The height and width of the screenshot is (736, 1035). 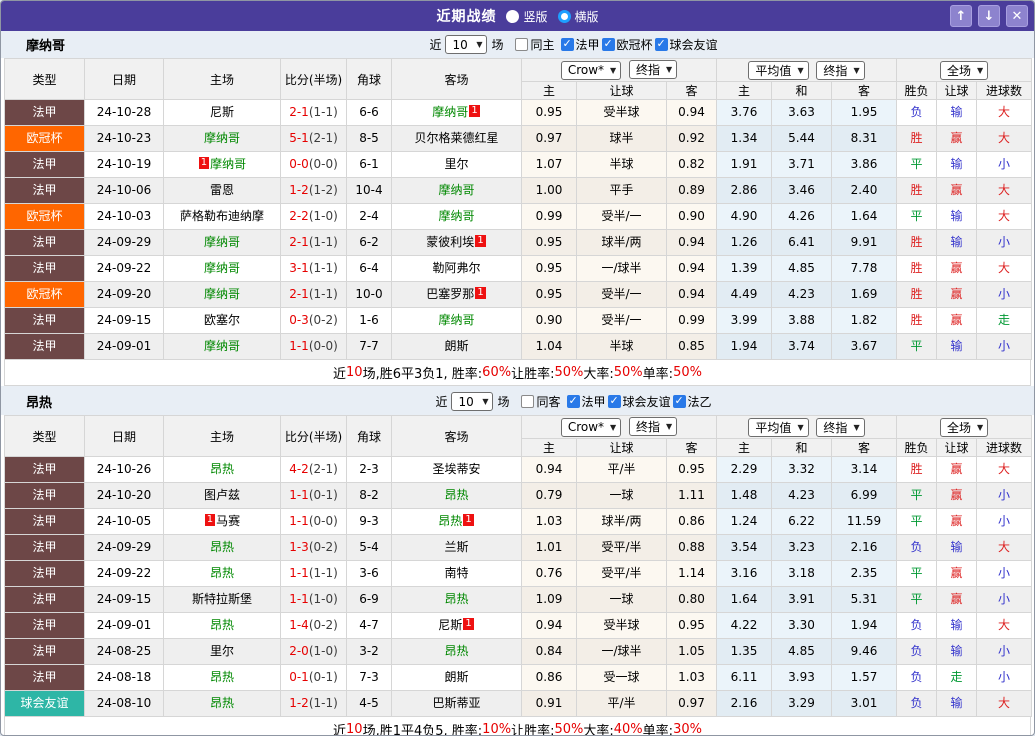 I want to click on avg-home-cell: 3.99, so click(x=744, y=320).